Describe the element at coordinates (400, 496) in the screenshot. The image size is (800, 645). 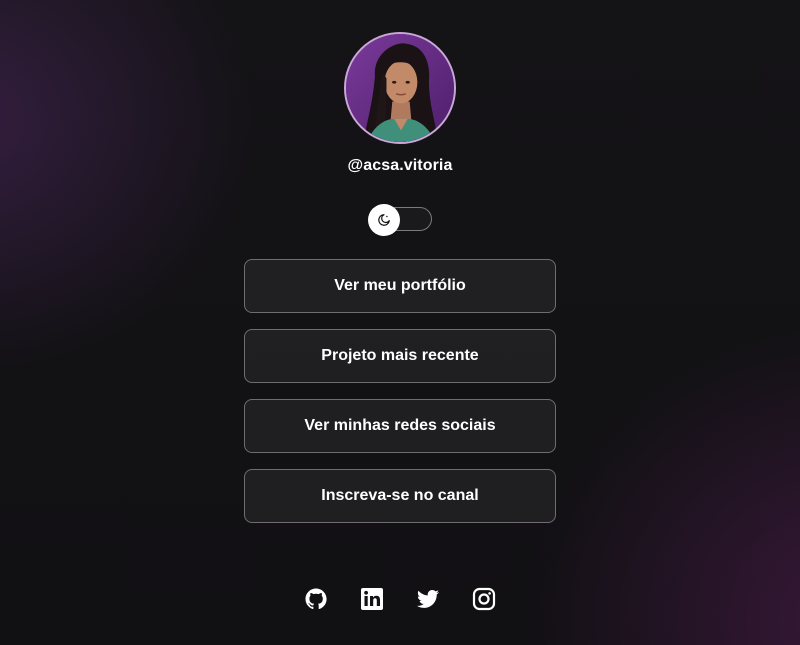
I see `subscribe-channel-link-button: Inscreva-se no canal` at that location.